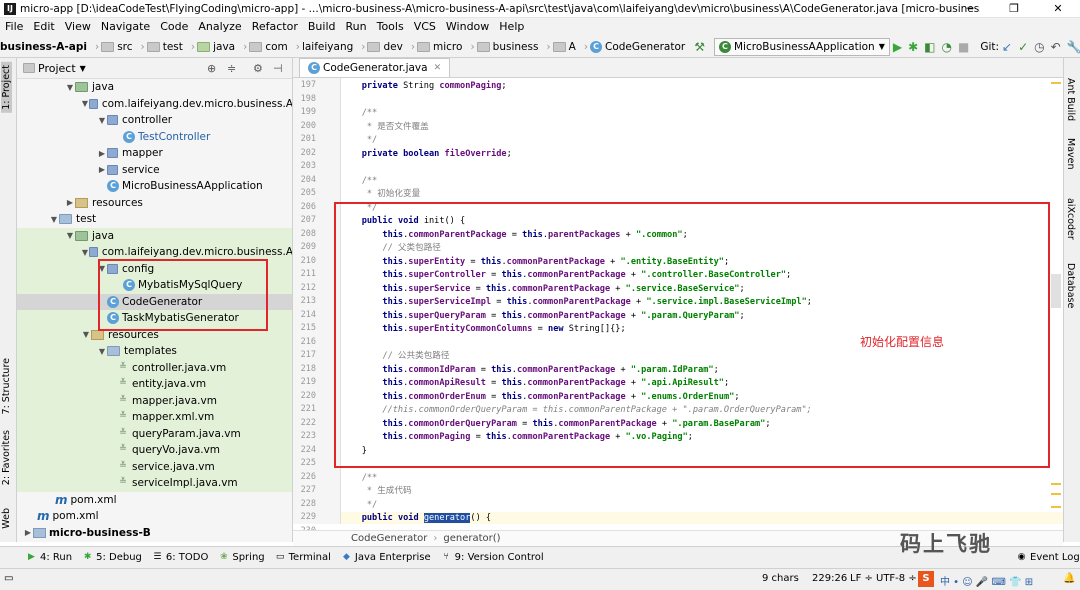  What do you see at coordinates (986, 580) in the screenshot?
I see `ime-icons: 中 • ☺ 🎤 ⌨ 👕 ⊞` at bounding box center [986, 580].